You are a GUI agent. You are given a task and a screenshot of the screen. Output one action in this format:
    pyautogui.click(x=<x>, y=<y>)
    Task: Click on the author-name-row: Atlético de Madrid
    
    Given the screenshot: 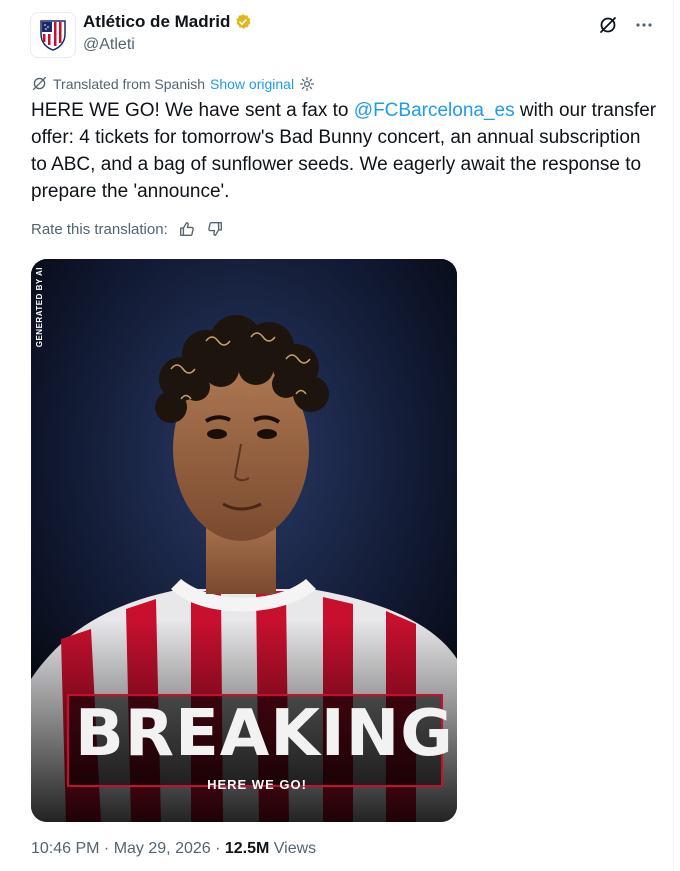 What is the action you would take?
    pyautogui.click(x=167, y=22)
    